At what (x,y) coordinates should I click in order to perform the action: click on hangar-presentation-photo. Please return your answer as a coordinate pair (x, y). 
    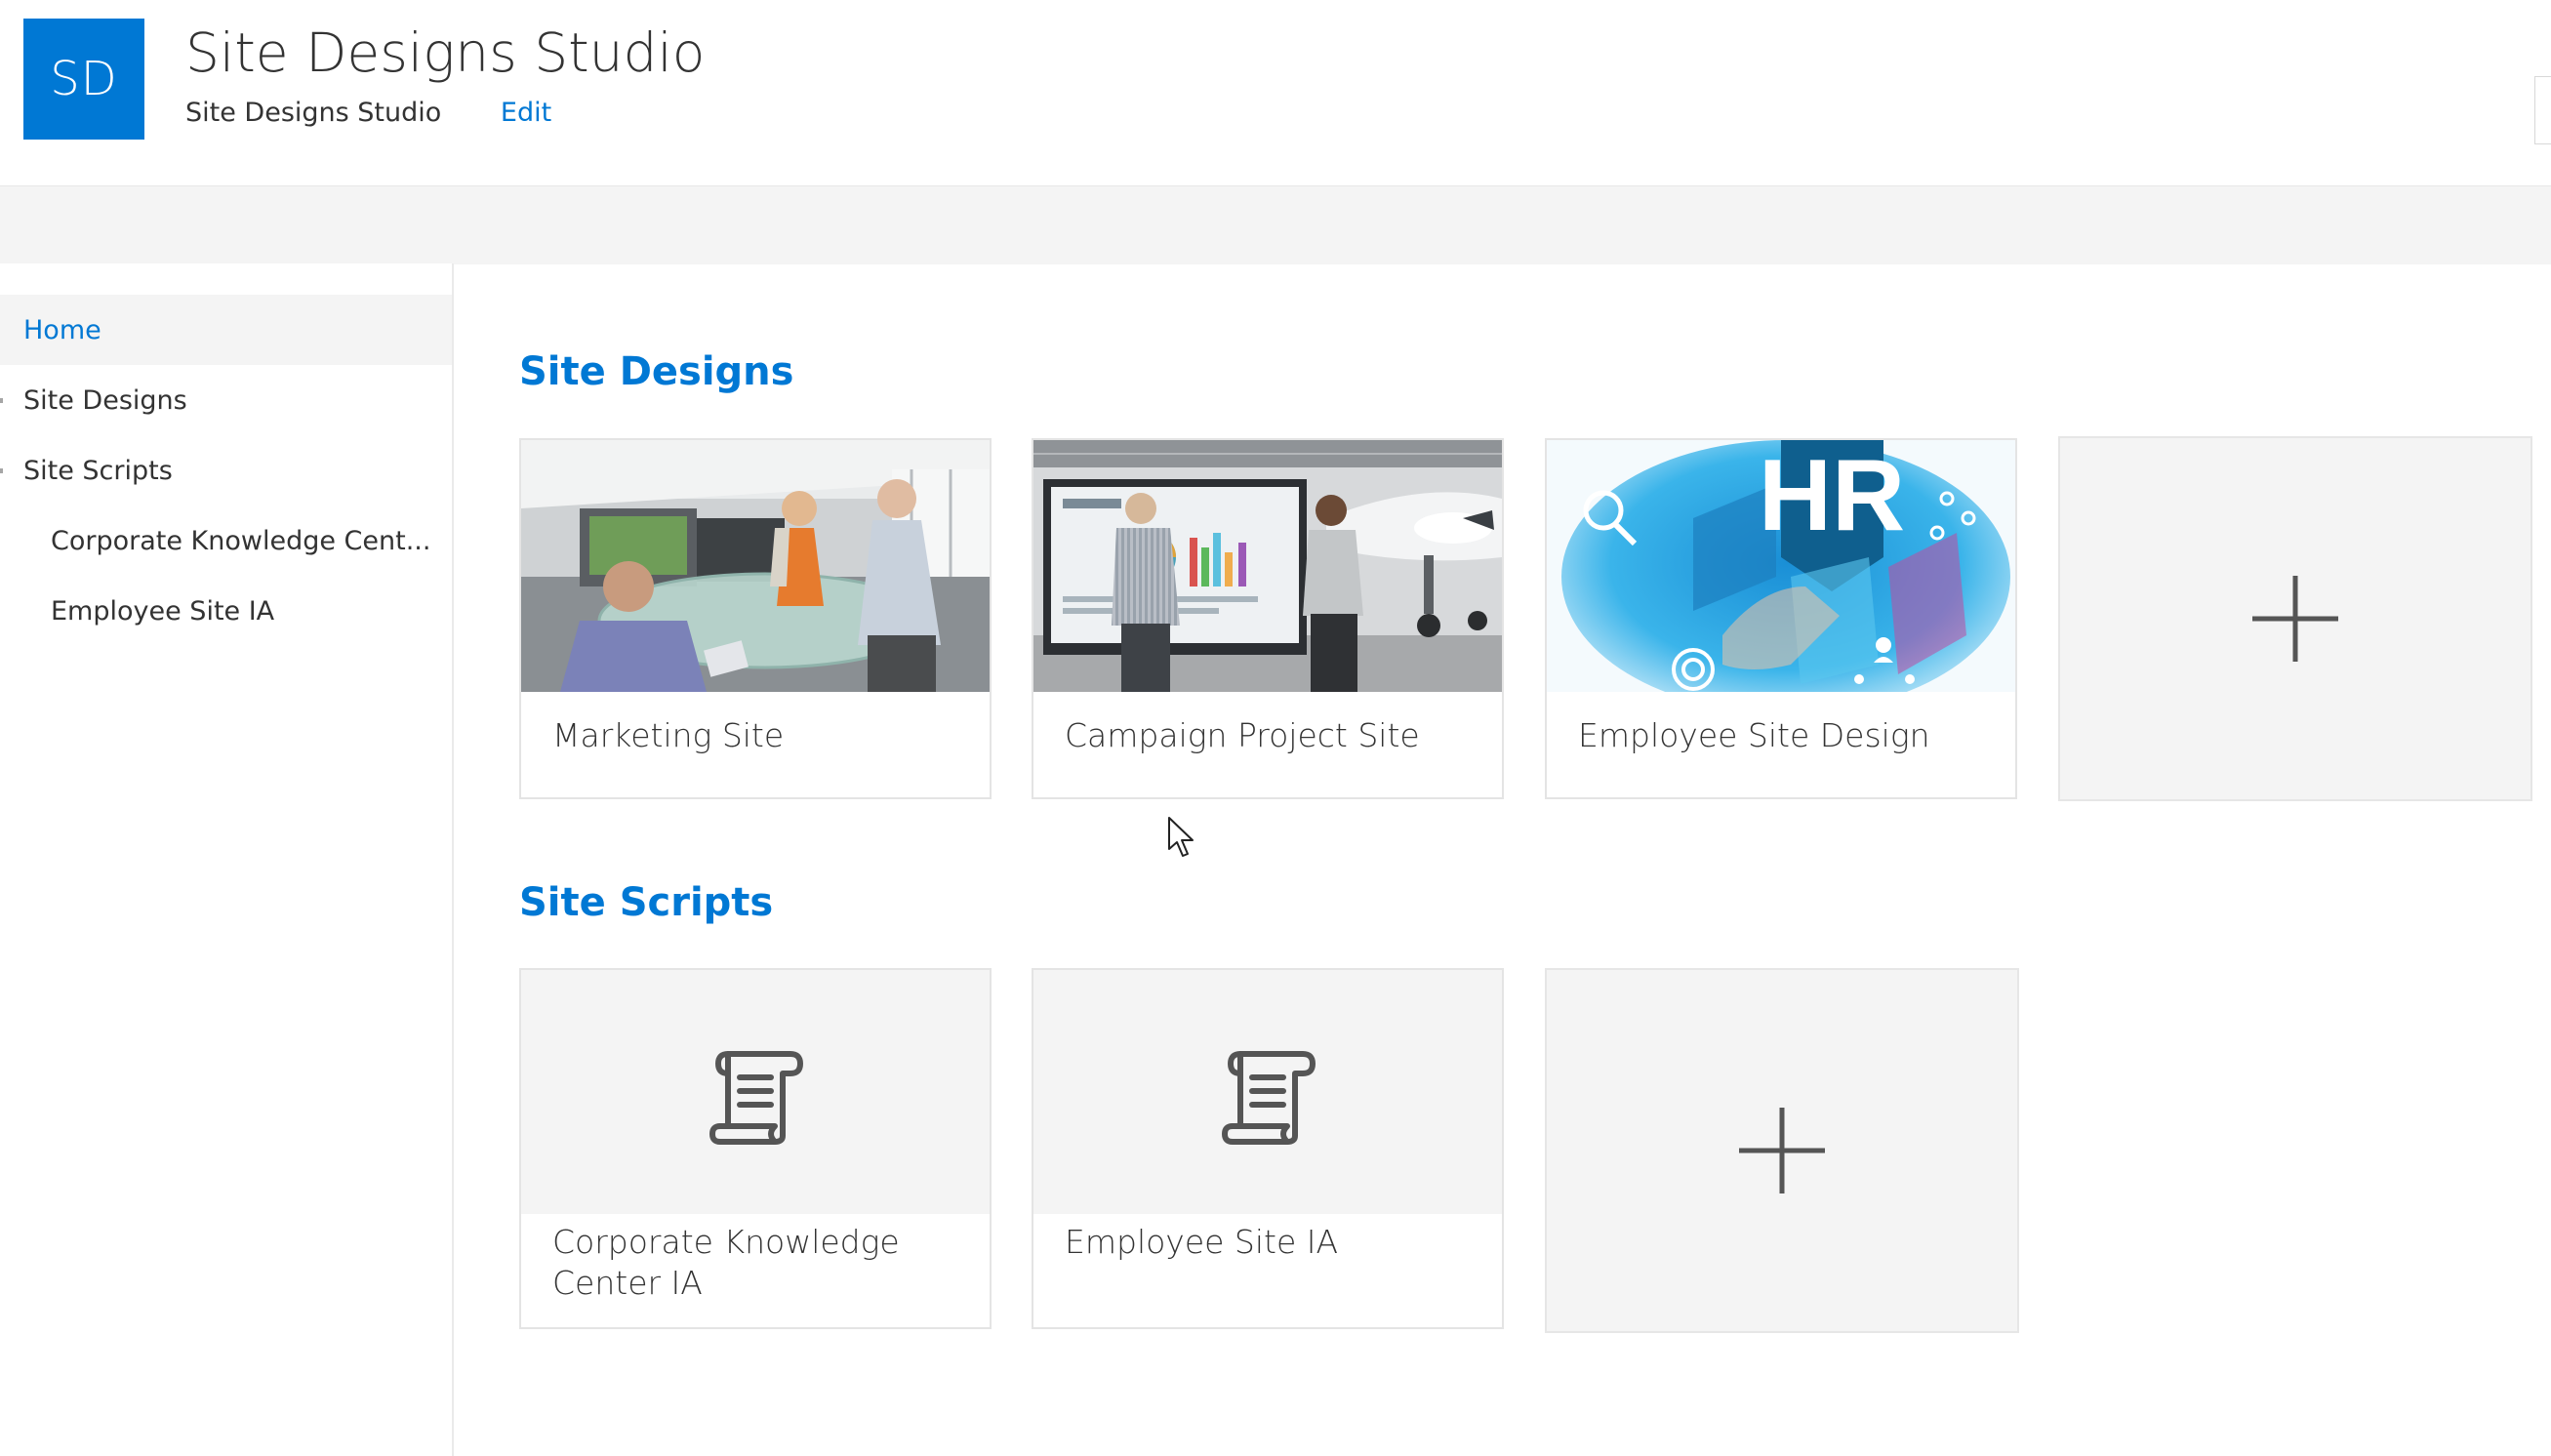
    Looking at the image, I should click on (1267, 566).